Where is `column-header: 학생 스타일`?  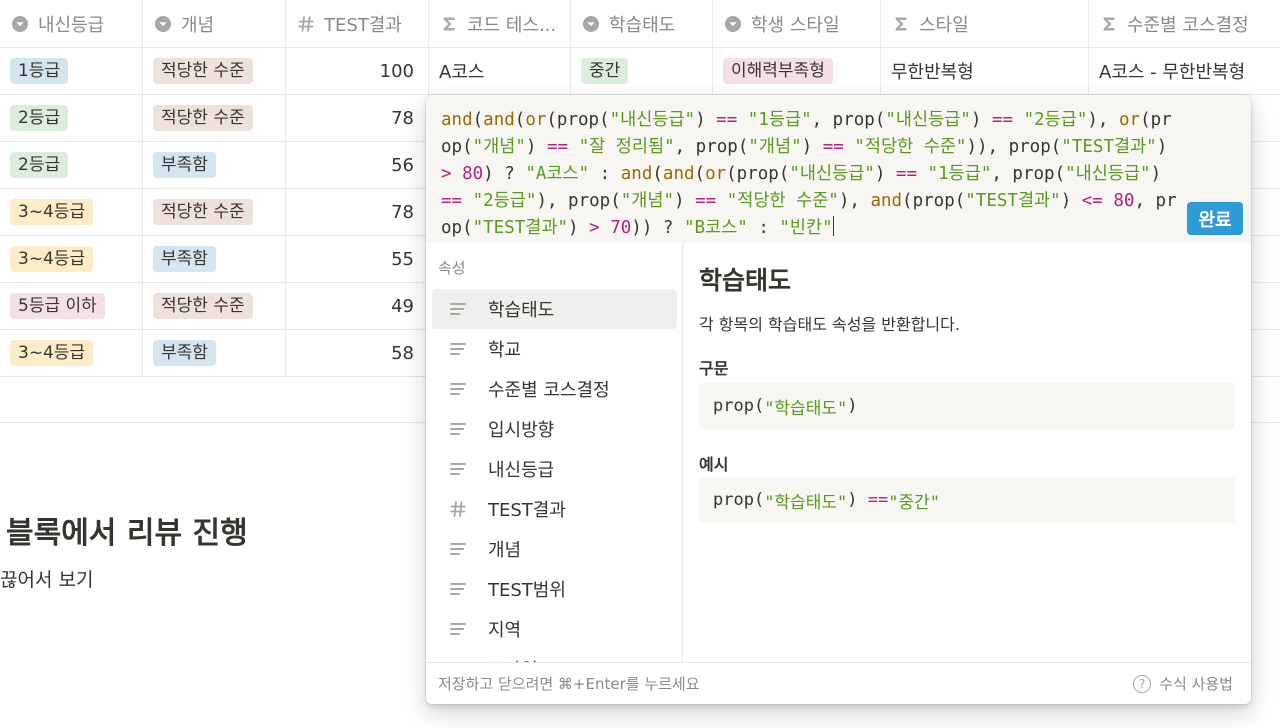 column-header: 학생 스타일 is located at coordinates (797, 23).